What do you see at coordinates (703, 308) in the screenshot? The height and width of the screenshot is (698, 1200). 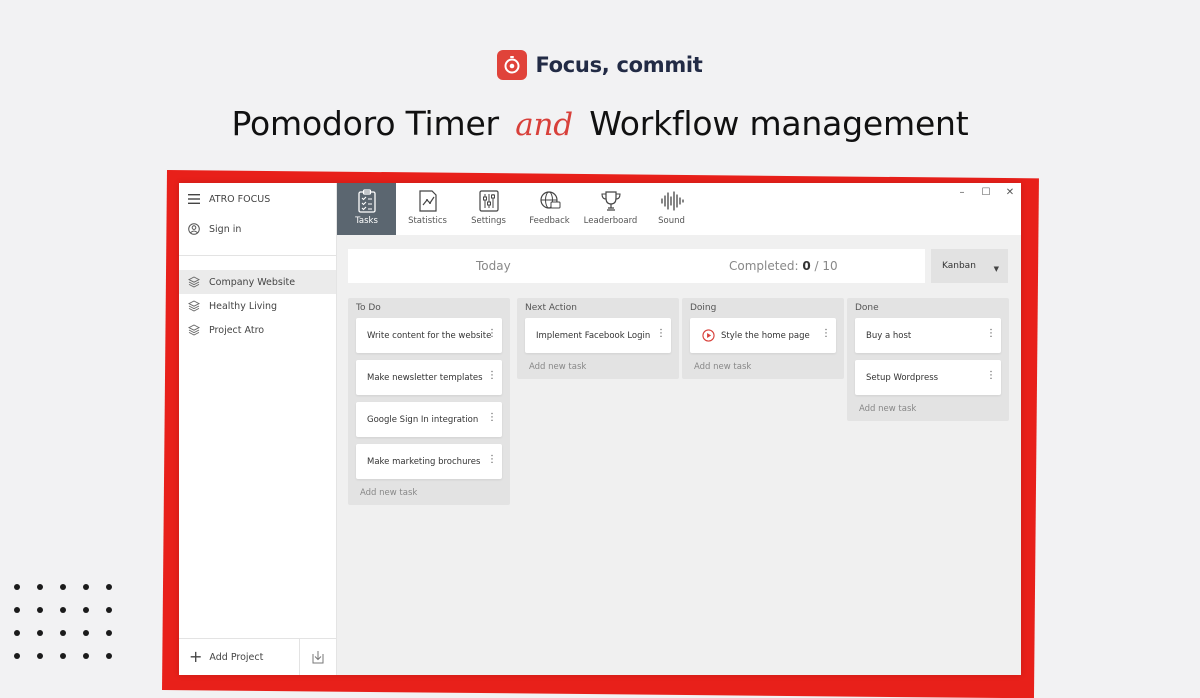 I see `column-title: Doing` at bounding box center [703, 308].